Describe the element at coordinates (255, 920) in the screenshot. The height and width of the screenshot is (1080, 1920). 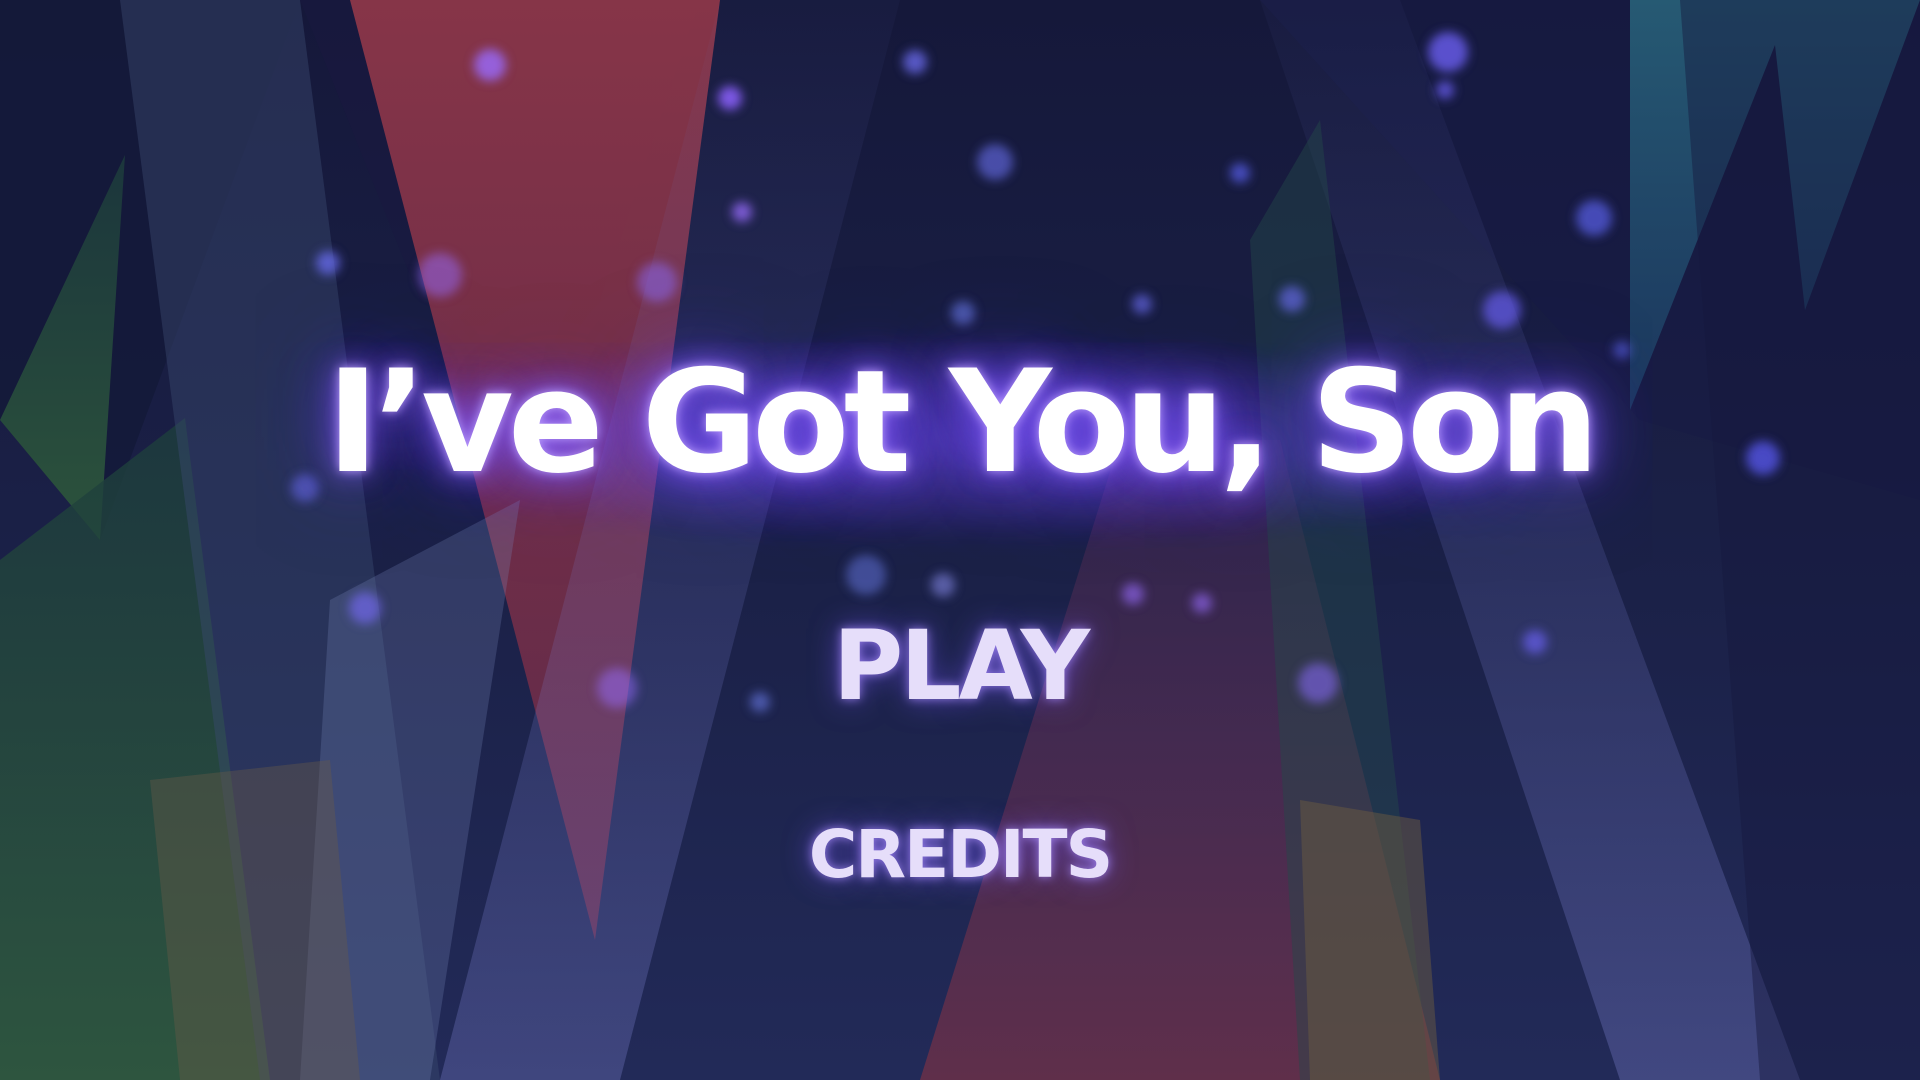
I see `bg-spike-warm` at that location.